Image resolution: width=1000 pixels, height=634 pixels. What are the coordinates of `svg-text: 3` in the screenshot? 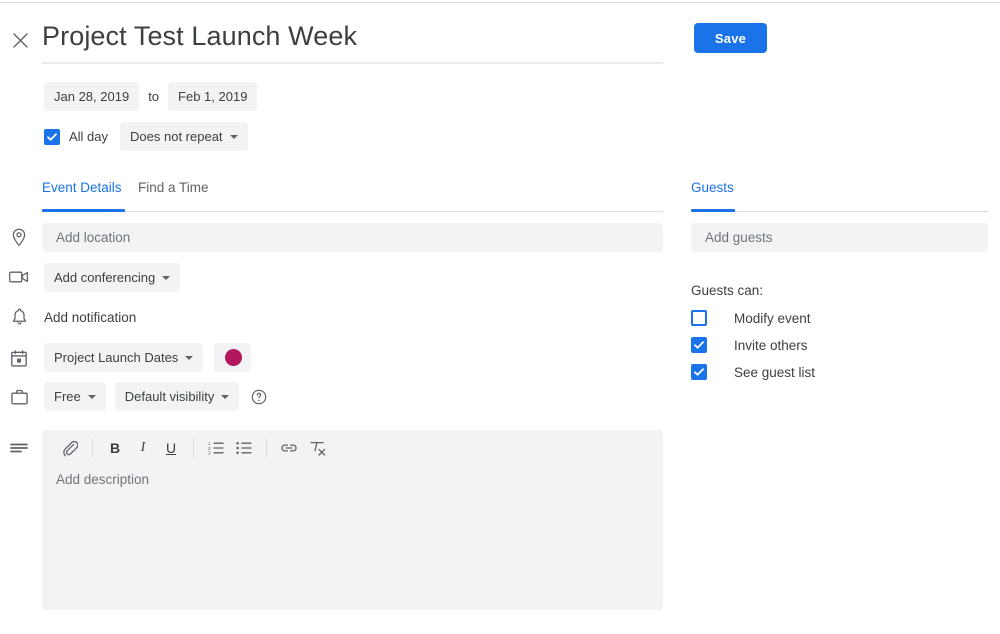 It's located at (209, 453).